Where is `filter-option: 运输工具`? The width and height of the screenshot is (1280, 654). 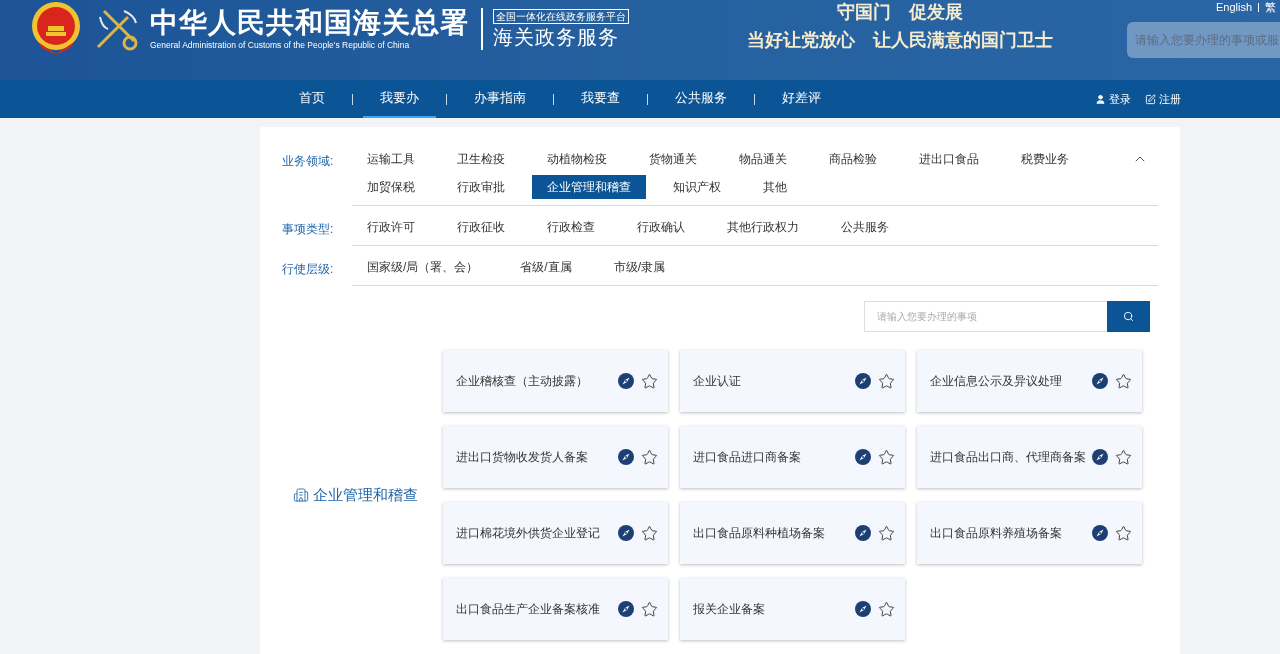
filter-option: 运输工具 is located at coordinates (391, 159).